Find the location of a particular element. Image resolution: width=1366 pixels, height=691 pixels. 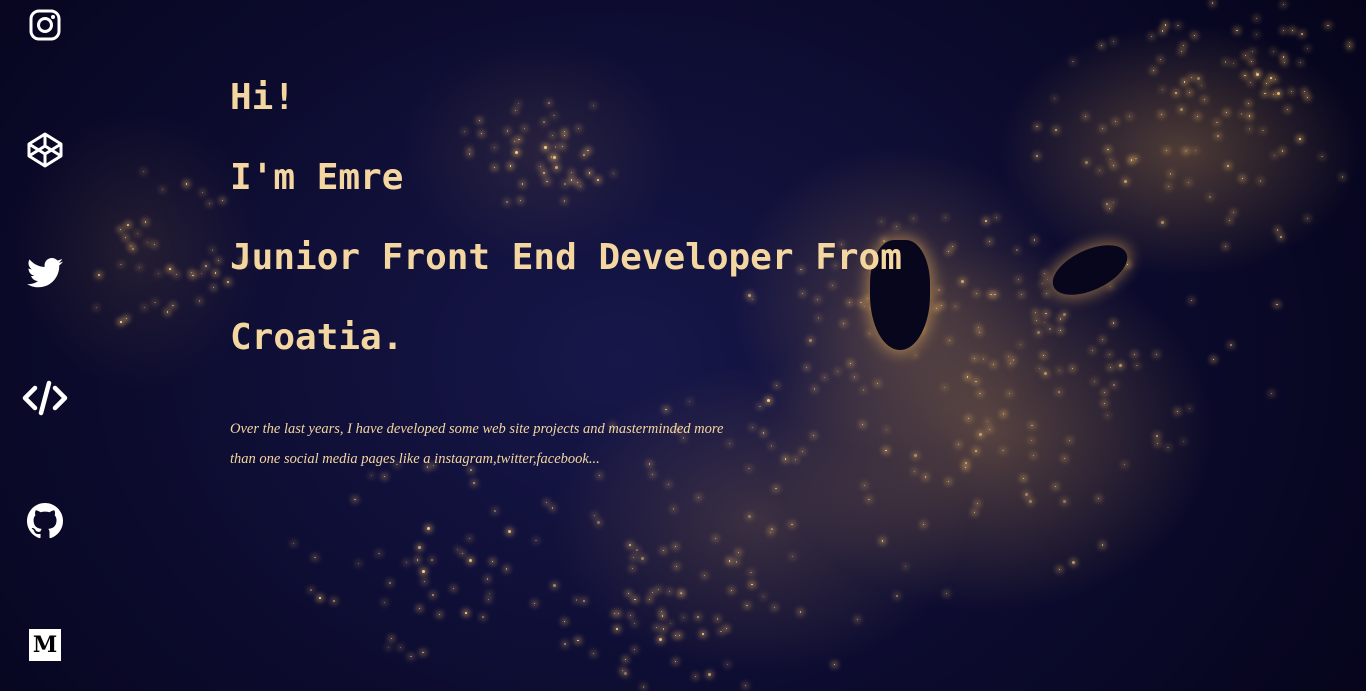

codepen-link is located at coordinates (45, 150).